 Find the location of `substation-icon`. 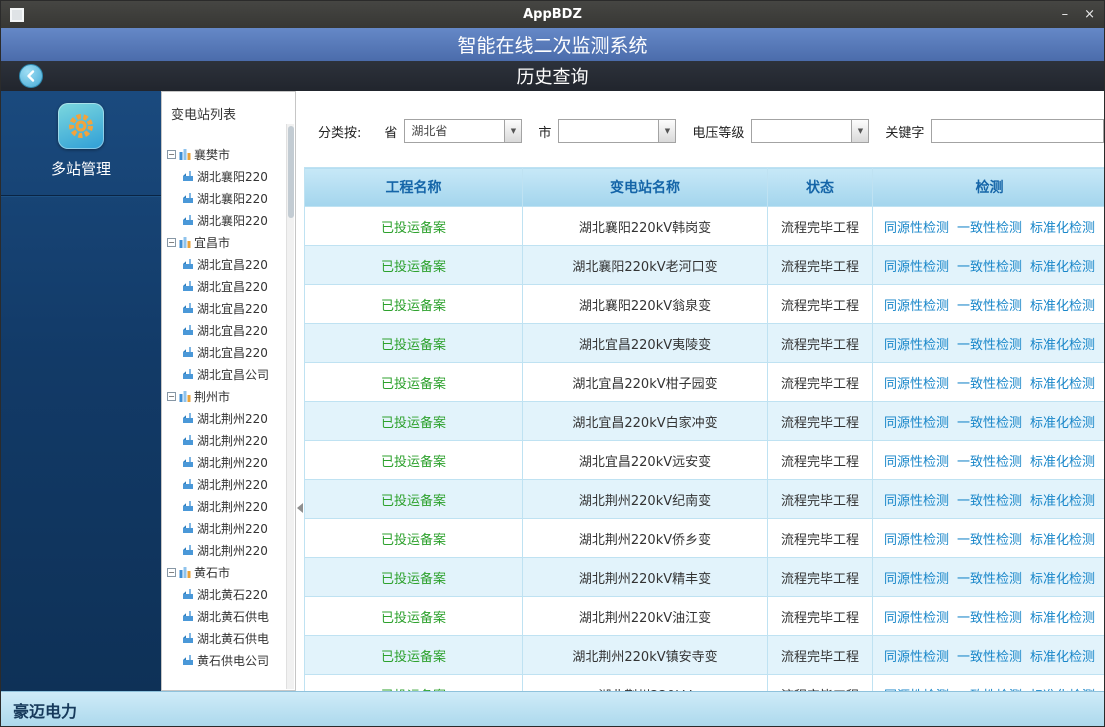

substation-icon is located at coordinates (188, 440).